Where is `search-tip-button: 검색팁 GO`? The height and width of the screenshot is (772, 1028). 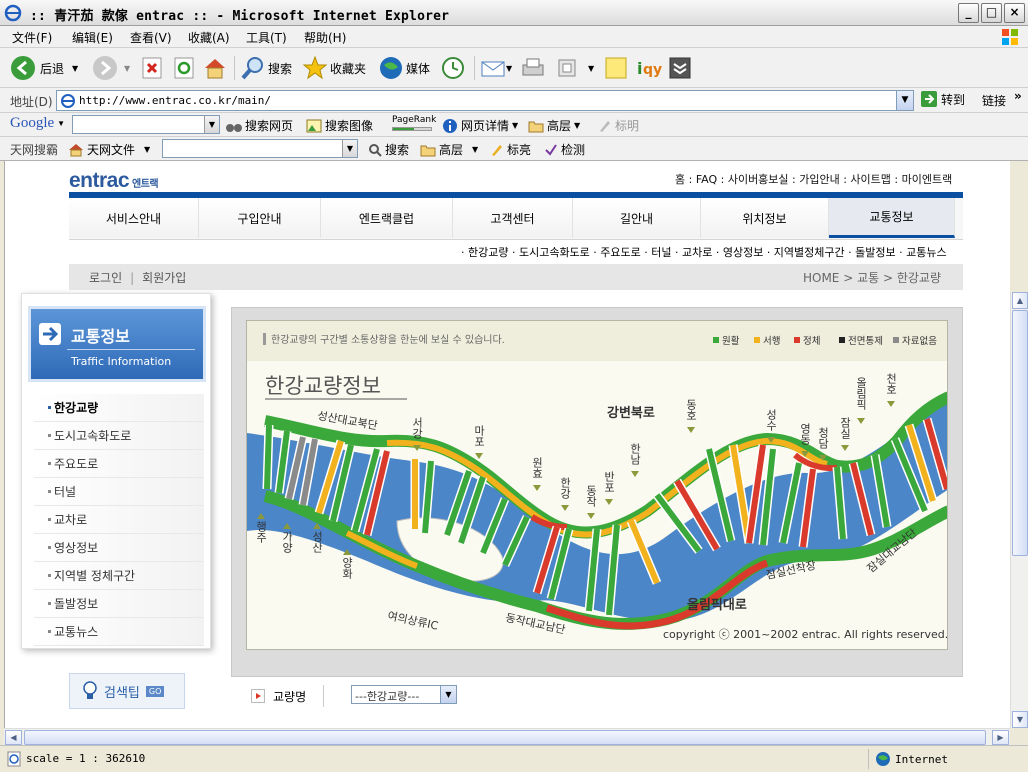
search-tip-button: 검색팁 GO is located at coordinates (127, 691).